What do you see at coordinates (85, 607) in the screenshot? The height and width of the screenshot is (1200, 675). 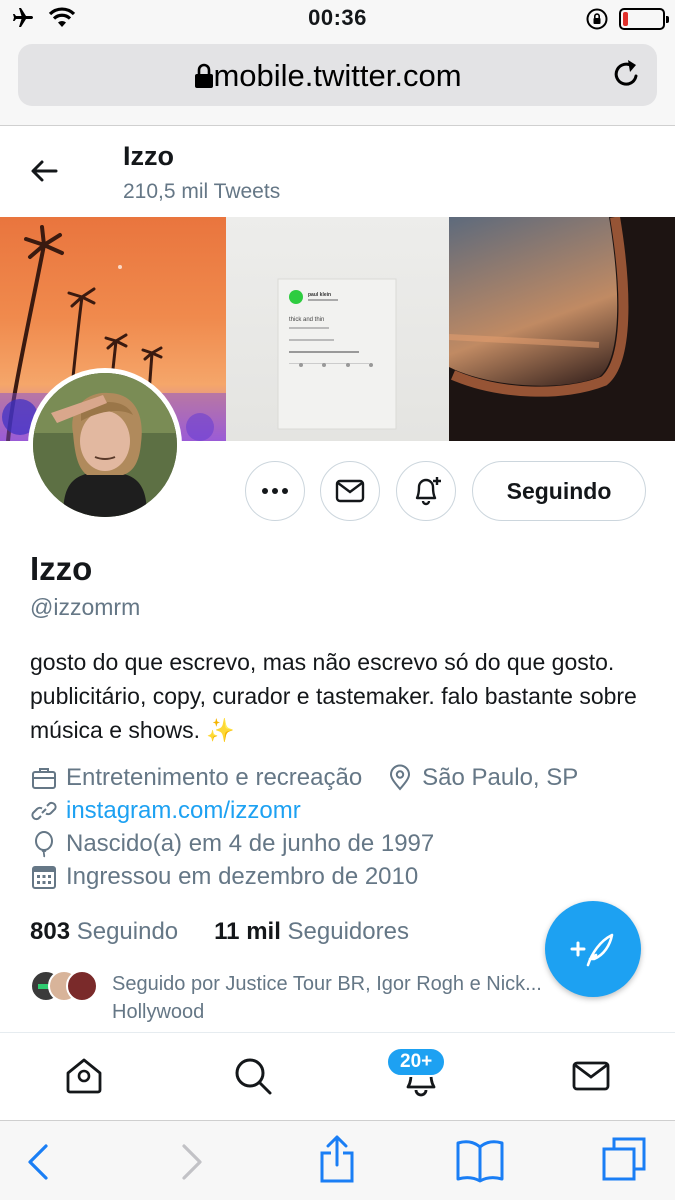 I see `profile-handle: @izzomrm` at bounding box center [85, 607].